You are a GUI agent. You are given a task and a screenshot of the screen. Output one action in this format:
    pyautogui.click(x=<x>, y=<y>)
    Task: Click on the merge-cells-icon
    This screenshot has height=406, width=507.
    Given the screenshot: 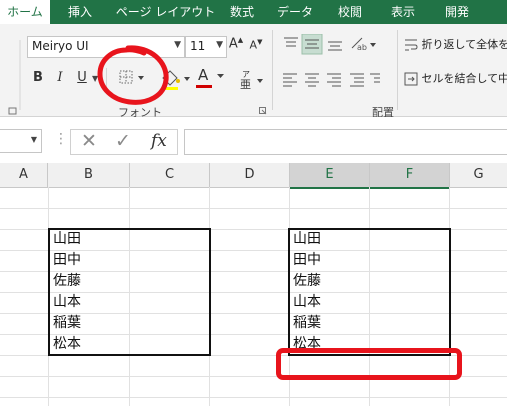 What is the action you would take?
    pyautogui.click(x=411, y=79)
    